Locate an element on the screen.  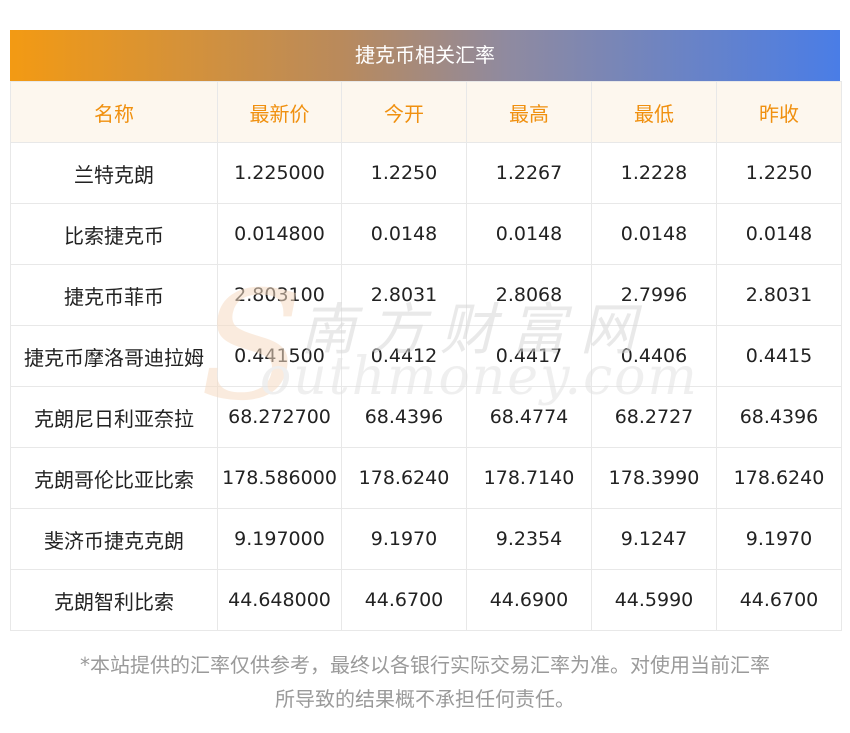
open-price: 178.6240 is located at coordinates (404, 478).